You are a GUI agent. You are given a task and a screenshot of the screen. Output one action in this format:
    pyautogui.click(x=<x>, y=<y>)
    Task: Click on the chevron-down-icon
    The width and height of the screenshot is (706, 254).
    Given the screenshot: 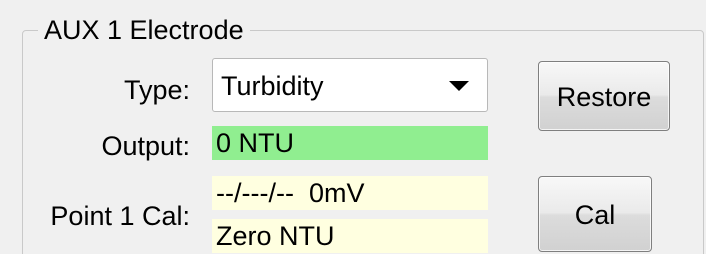 What is the action you would take?
    pyautogui.click(x=459, y=86)
    